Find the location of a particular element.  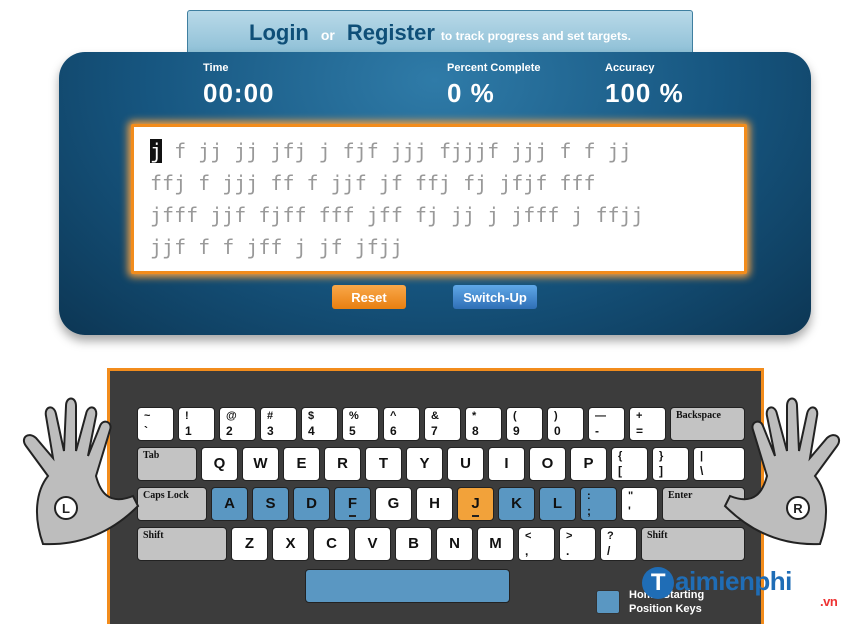

key-z: Z is located at coordinates (249, 544).